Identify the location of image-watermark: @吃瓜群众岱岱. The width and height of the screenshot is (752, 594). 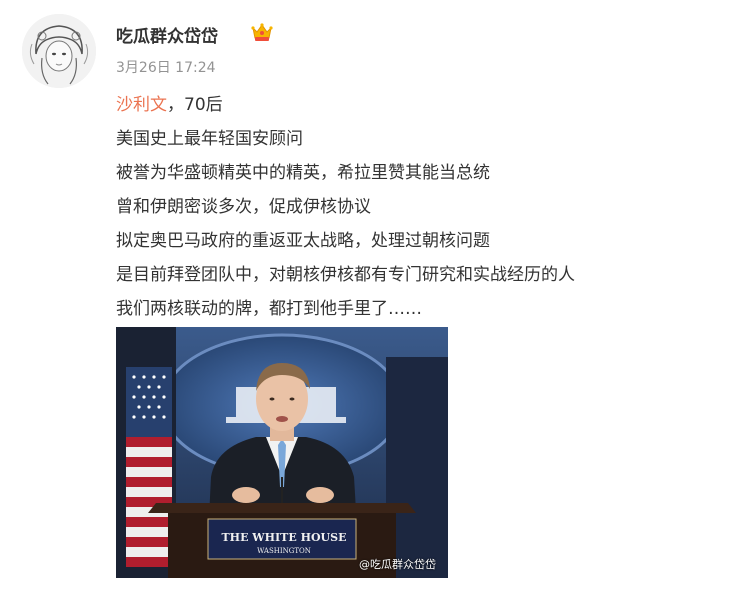
(397, 564).